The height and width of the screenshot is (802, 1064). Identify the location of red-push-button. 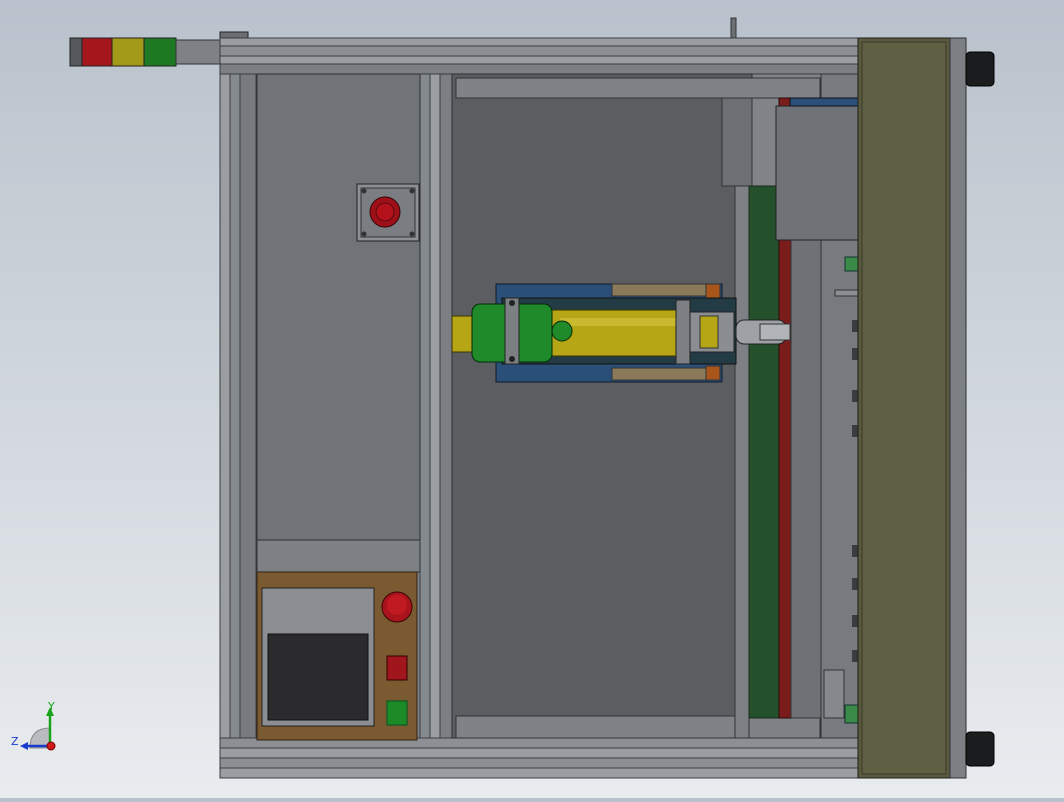
(397, 668).